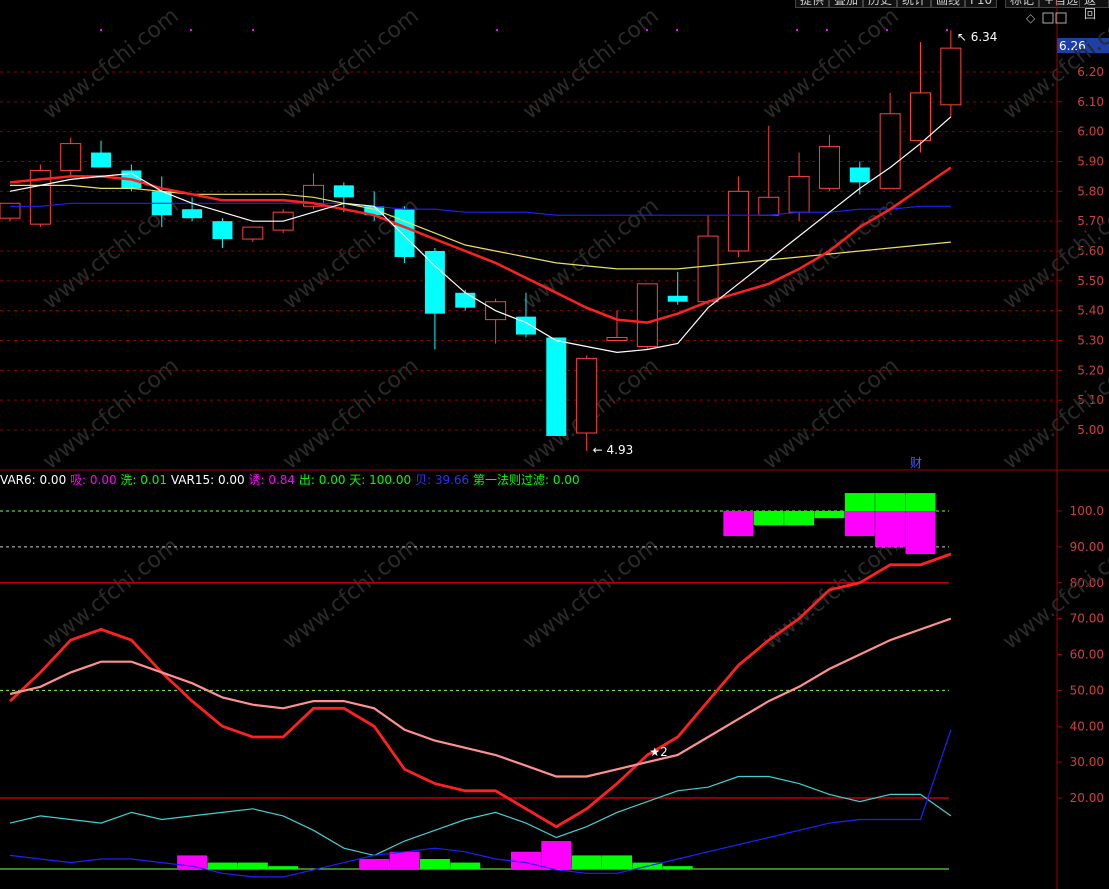  I want to click on indicator-label: 洗: 0.01, so click(142, 480).